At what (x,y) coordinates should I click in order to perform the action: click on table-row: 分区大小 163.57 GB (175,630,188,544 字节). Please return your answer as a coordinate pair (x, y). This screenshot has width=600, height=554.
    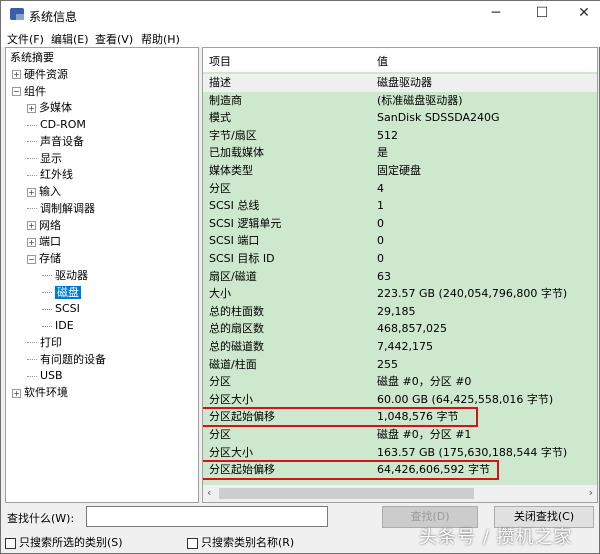
    Looking at the image, I should click on (400, 453).